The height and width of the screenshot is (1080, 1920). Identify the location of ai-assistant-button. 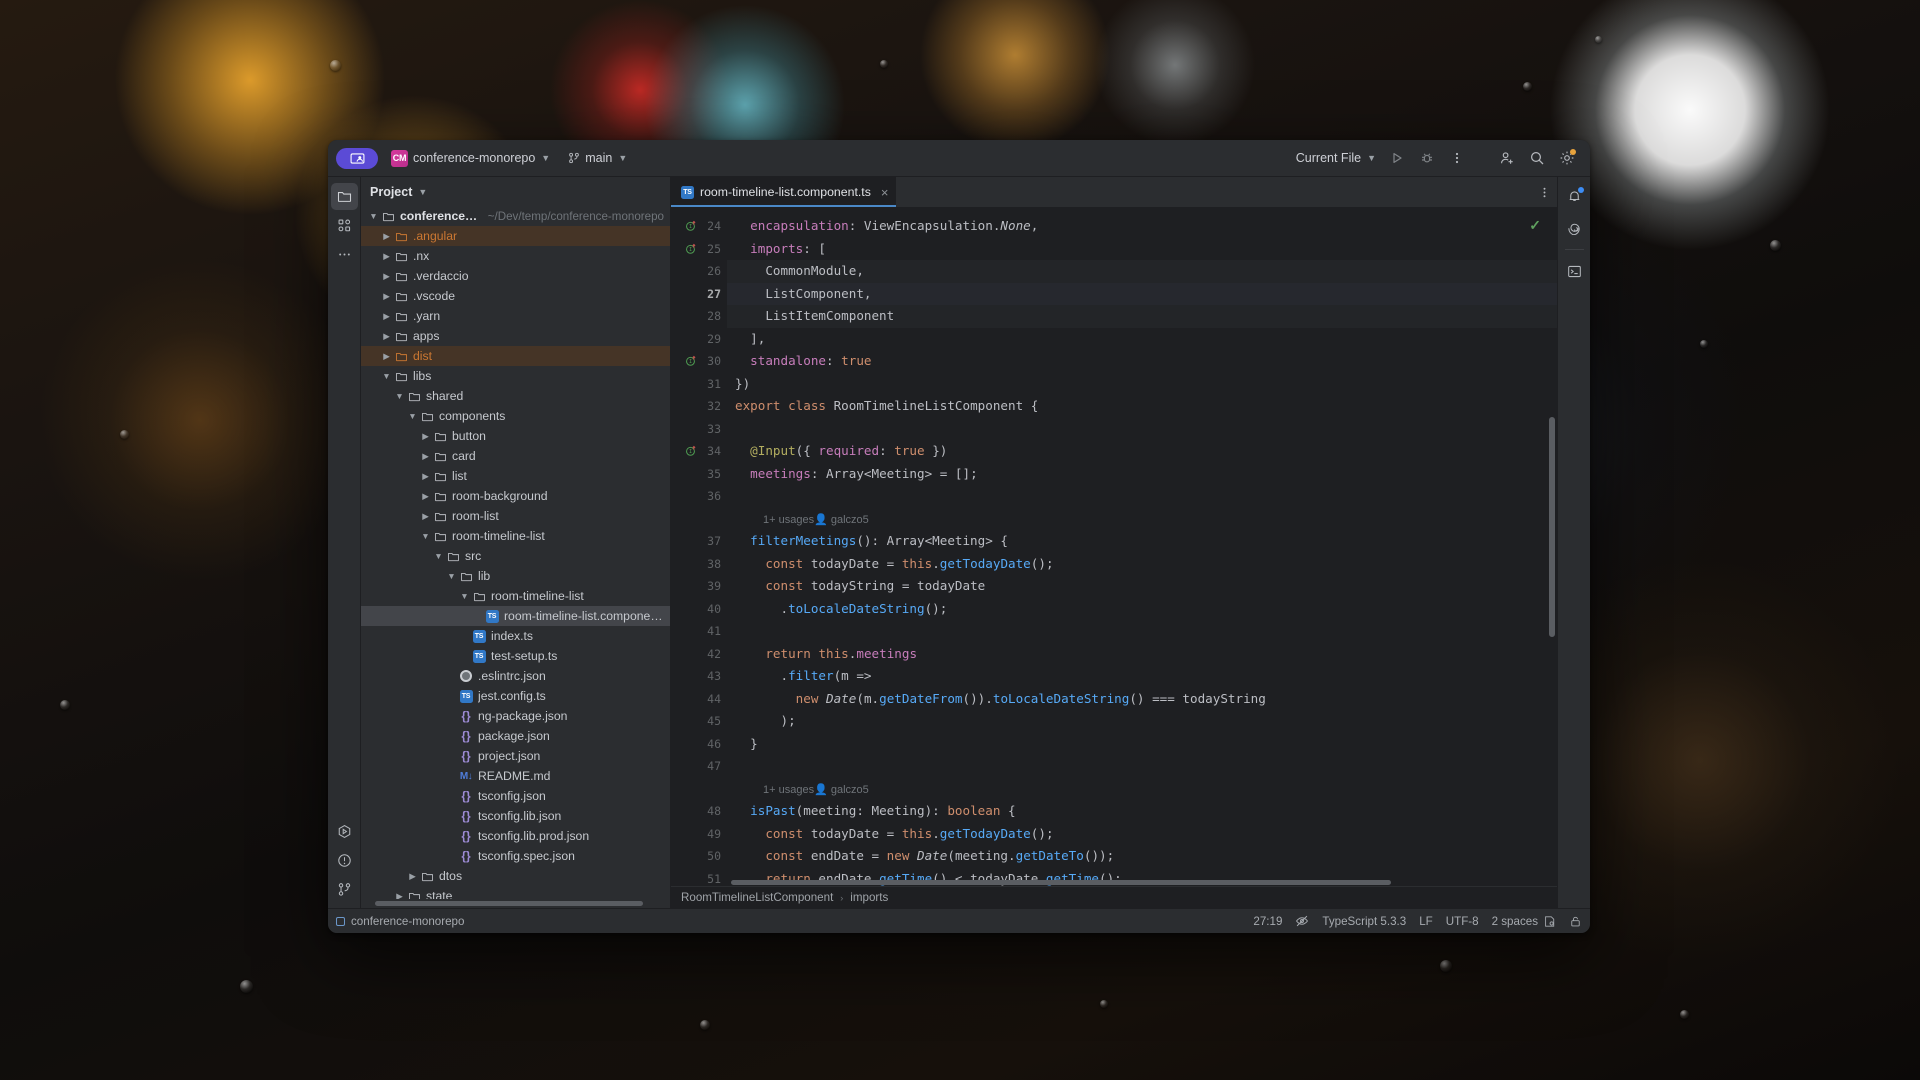
(1574, 227).